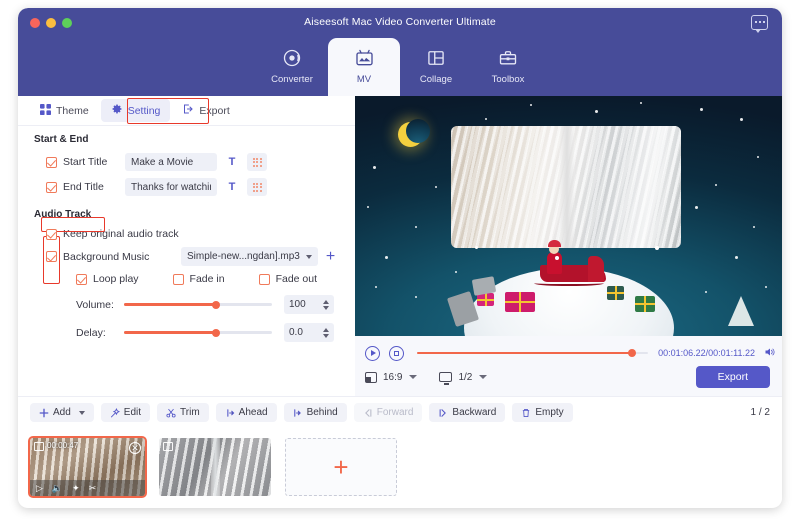  I want to click on timeline-clip: 00:00:47 ✕ ▷ 🔈 ✦ ✂, so click(87, 467).